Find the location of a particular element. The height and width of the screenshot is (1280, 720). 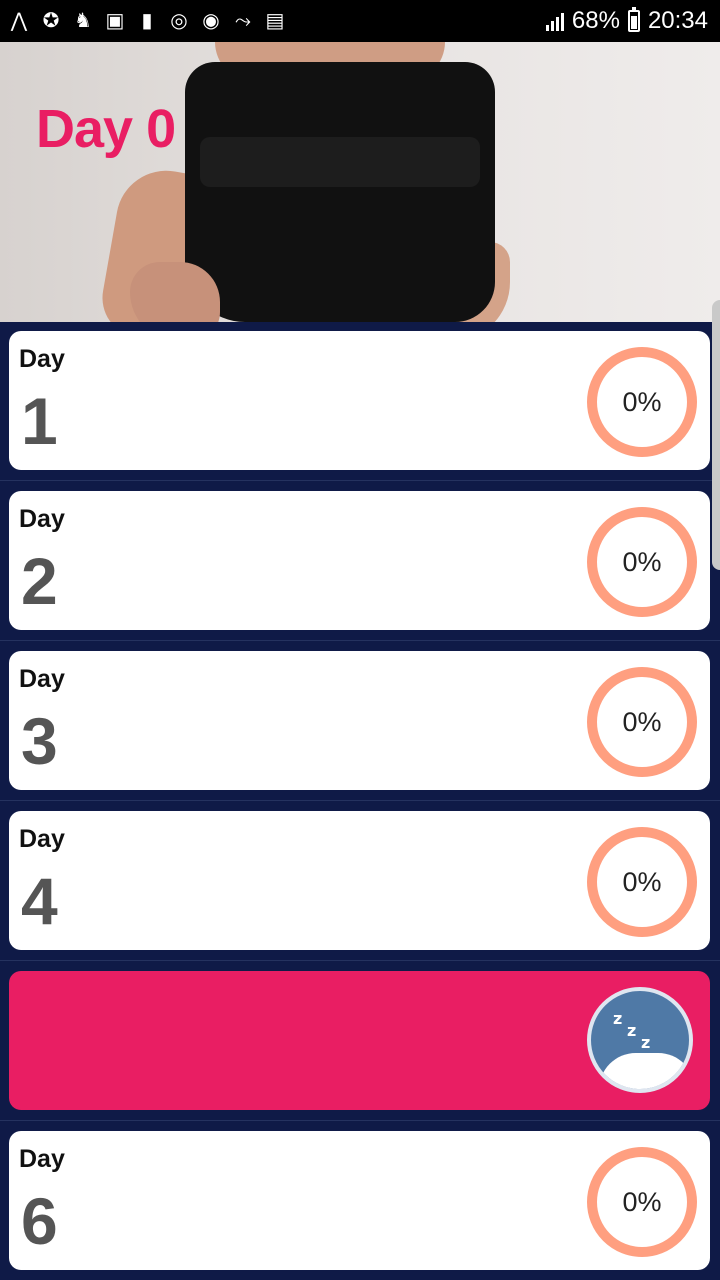

battery-percent: 68% is located at coordinates (595, 20).